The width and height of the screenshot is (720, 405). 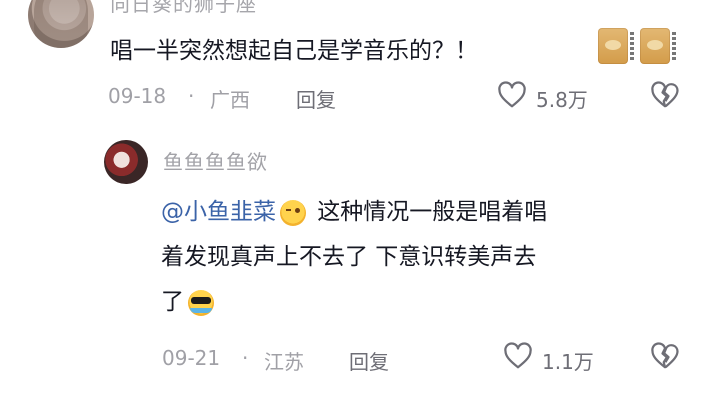 What do you see at coordinates (349, 257) in the screenshot?
I see `reply-text-line2: 着发现真声上不去了 下意识转美声去` at bounding box center [349, 257].